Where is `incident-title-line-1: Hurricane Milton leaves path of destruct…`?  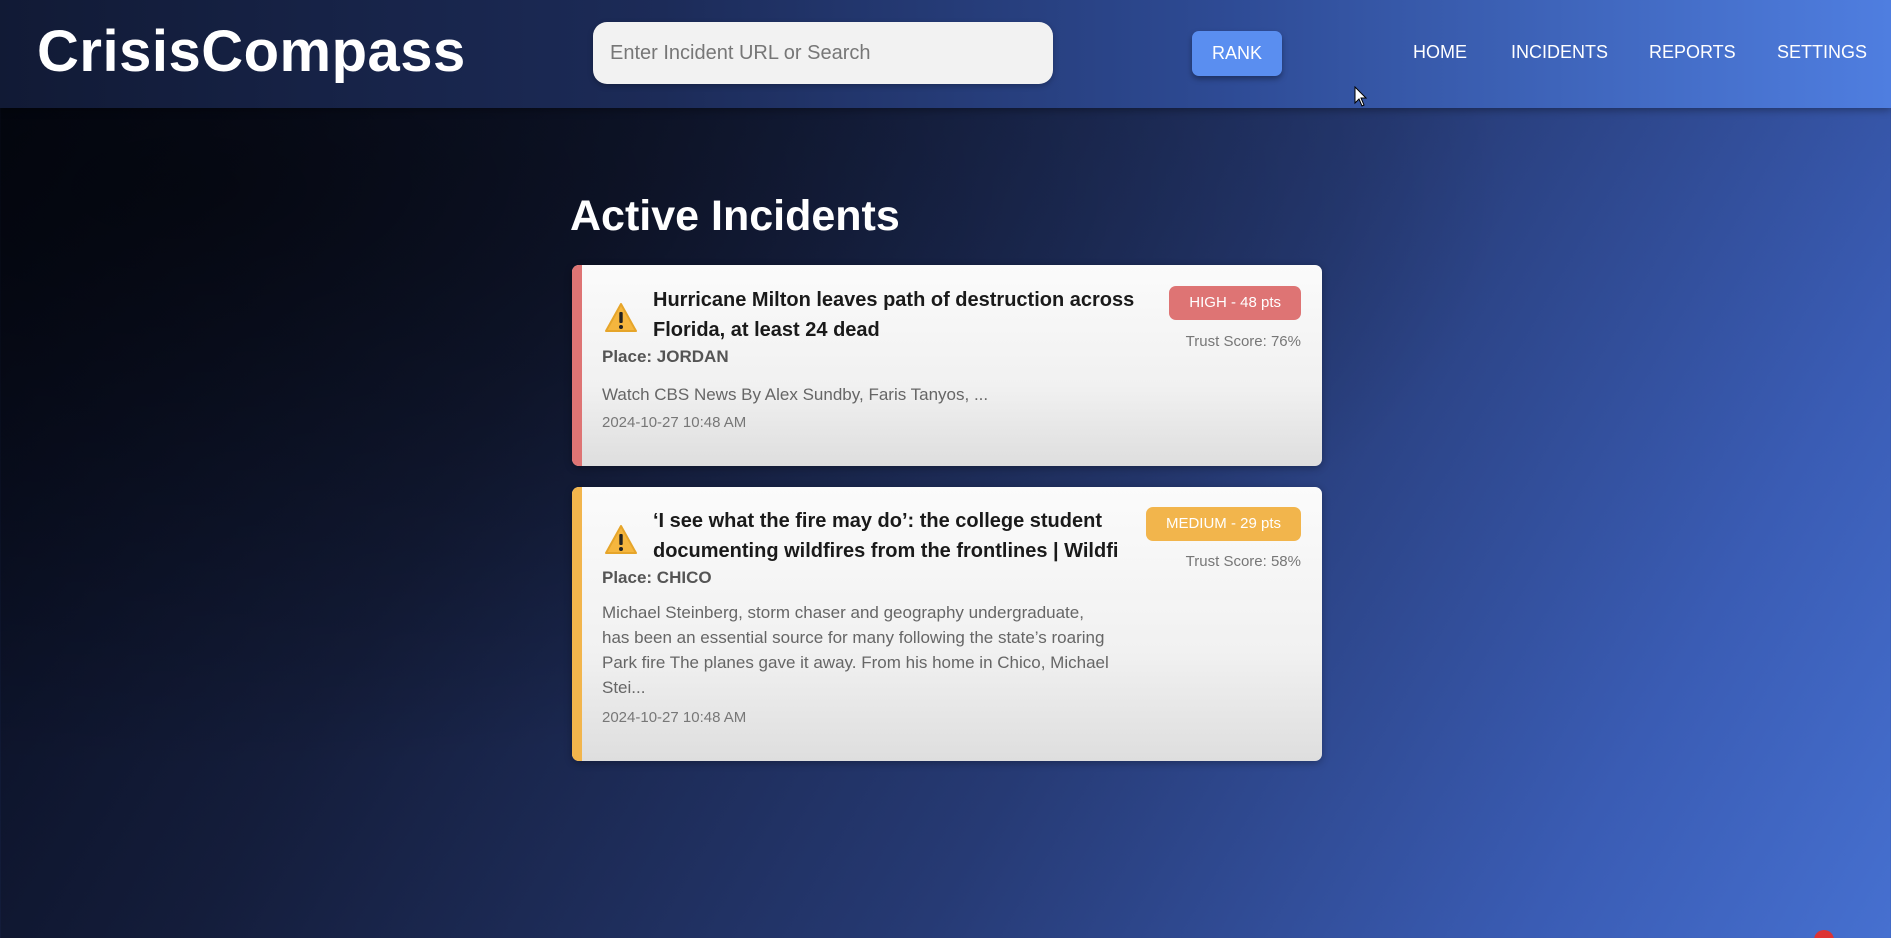 incident-title-line-1: Hurricane Milton leaves path of destruct… is located at coordinates (903, 300).